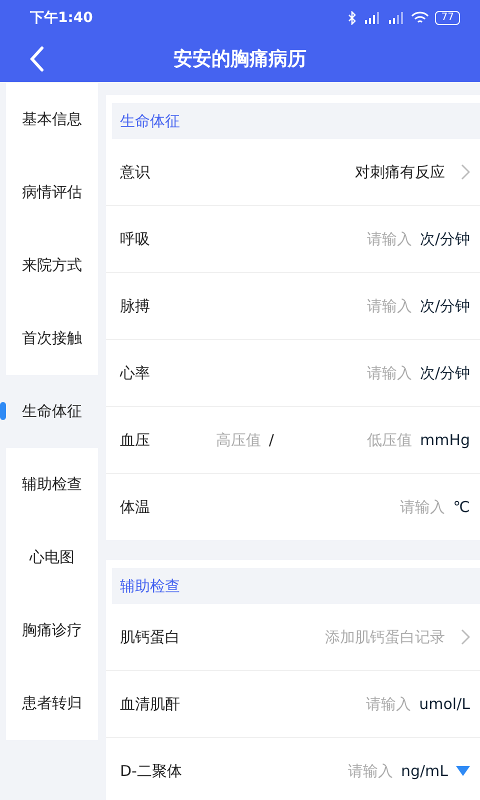  What do you see at coordinates (135, 440) in the screenshot?
I see `field-label: 血压` at bounding box center [135, 440].